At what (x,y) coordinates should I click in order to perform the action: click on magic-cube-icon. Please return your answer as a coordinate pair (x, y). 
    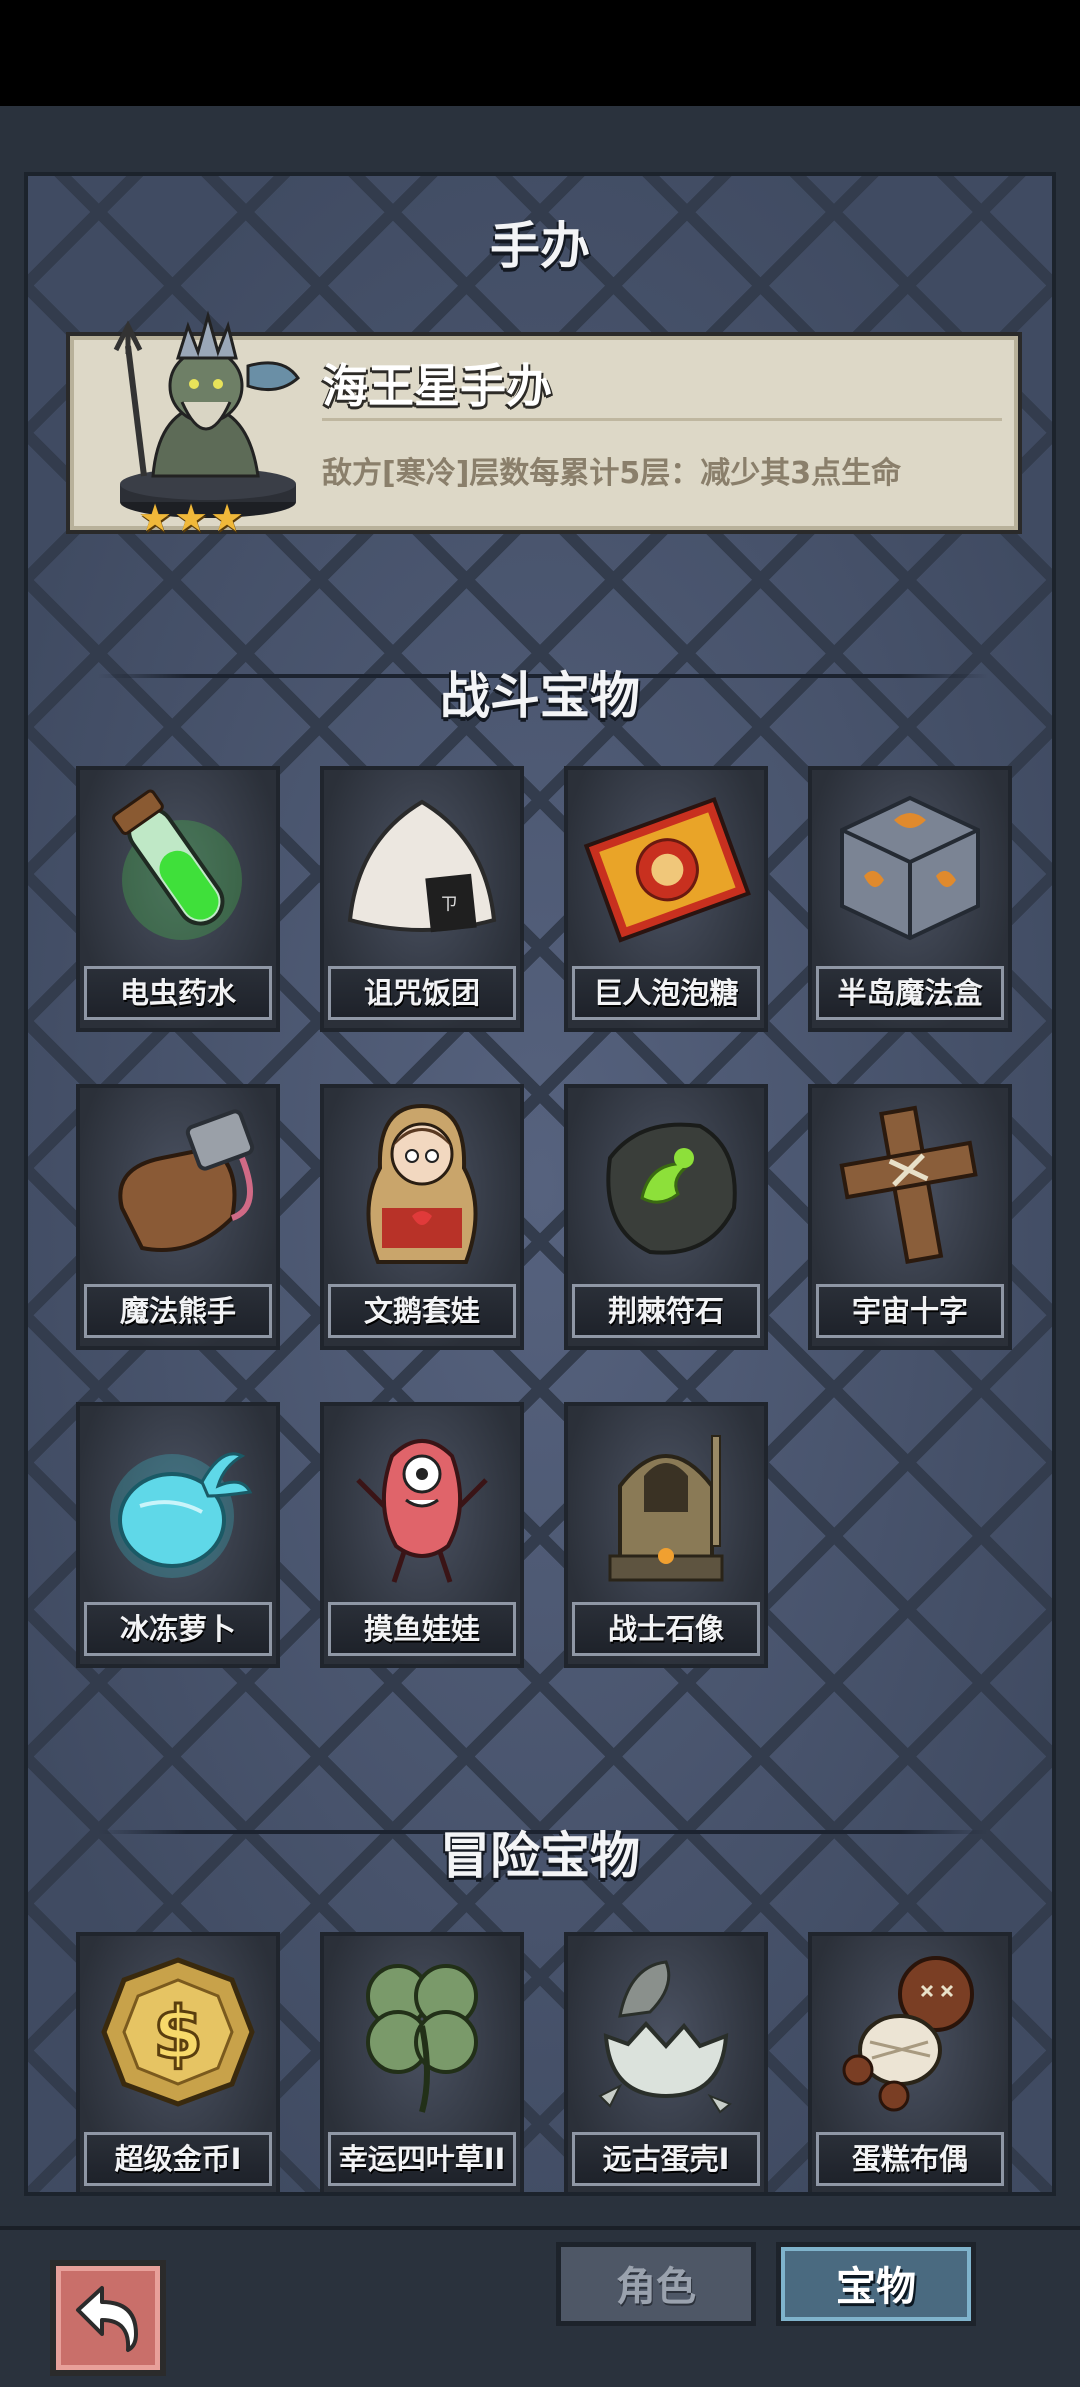
    Looking at the image, I should click on (910, 868).